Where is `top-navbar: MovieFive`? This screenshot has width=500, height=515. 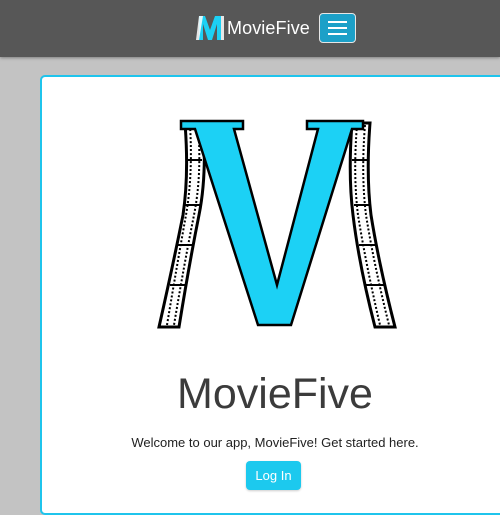
top-navbar: MovieFive is located at coordinates (250, 28).